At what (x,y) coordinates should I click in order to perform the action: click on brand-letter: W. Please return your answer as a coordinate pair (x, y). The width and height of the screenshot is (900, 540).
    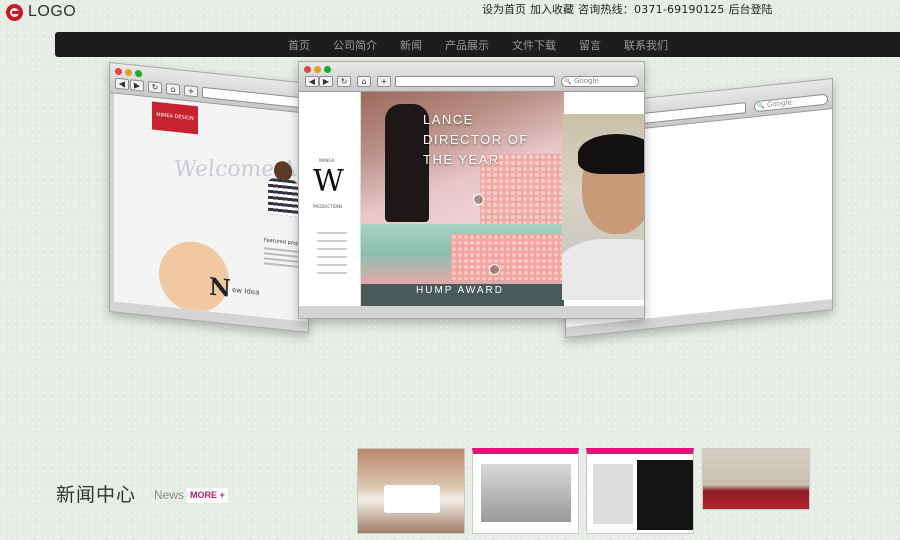
    Looking at the image, I should click on (328, 181).